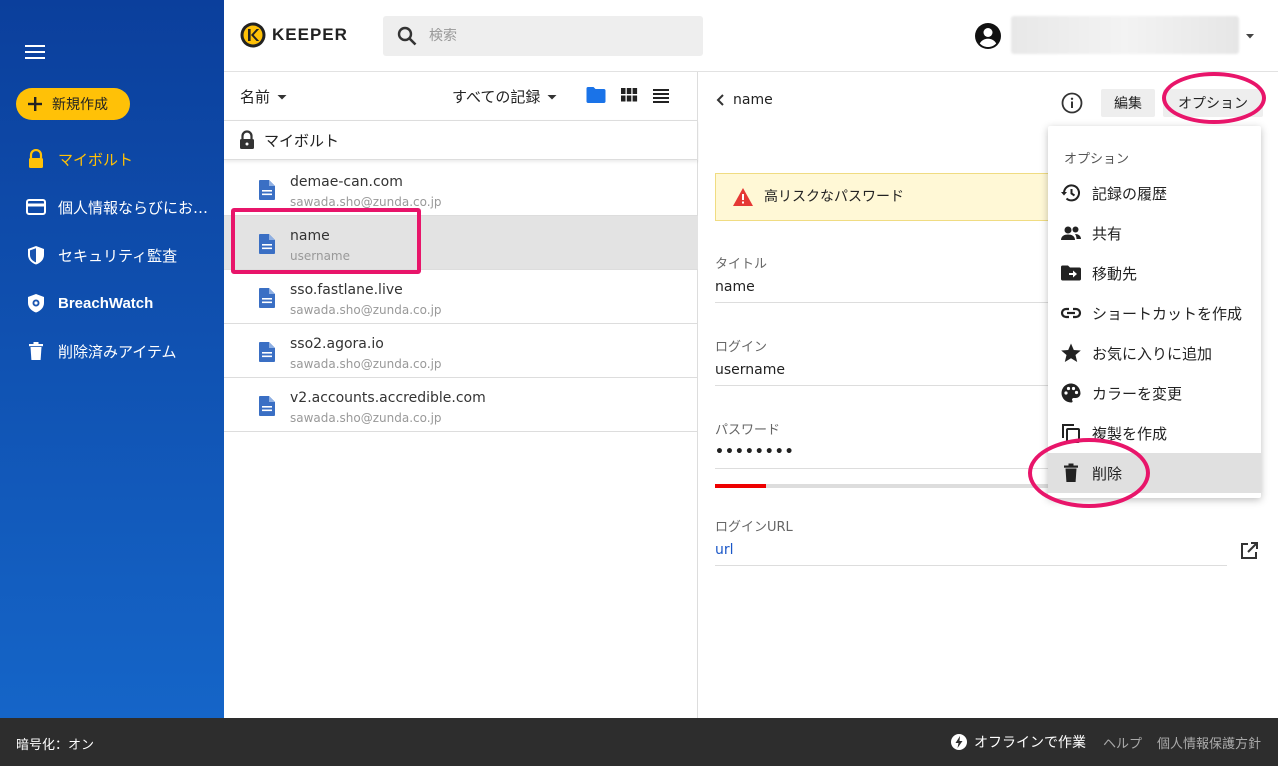 The image size is (1278, 766). I want to click on grid-view-icon, so click(629, 95).